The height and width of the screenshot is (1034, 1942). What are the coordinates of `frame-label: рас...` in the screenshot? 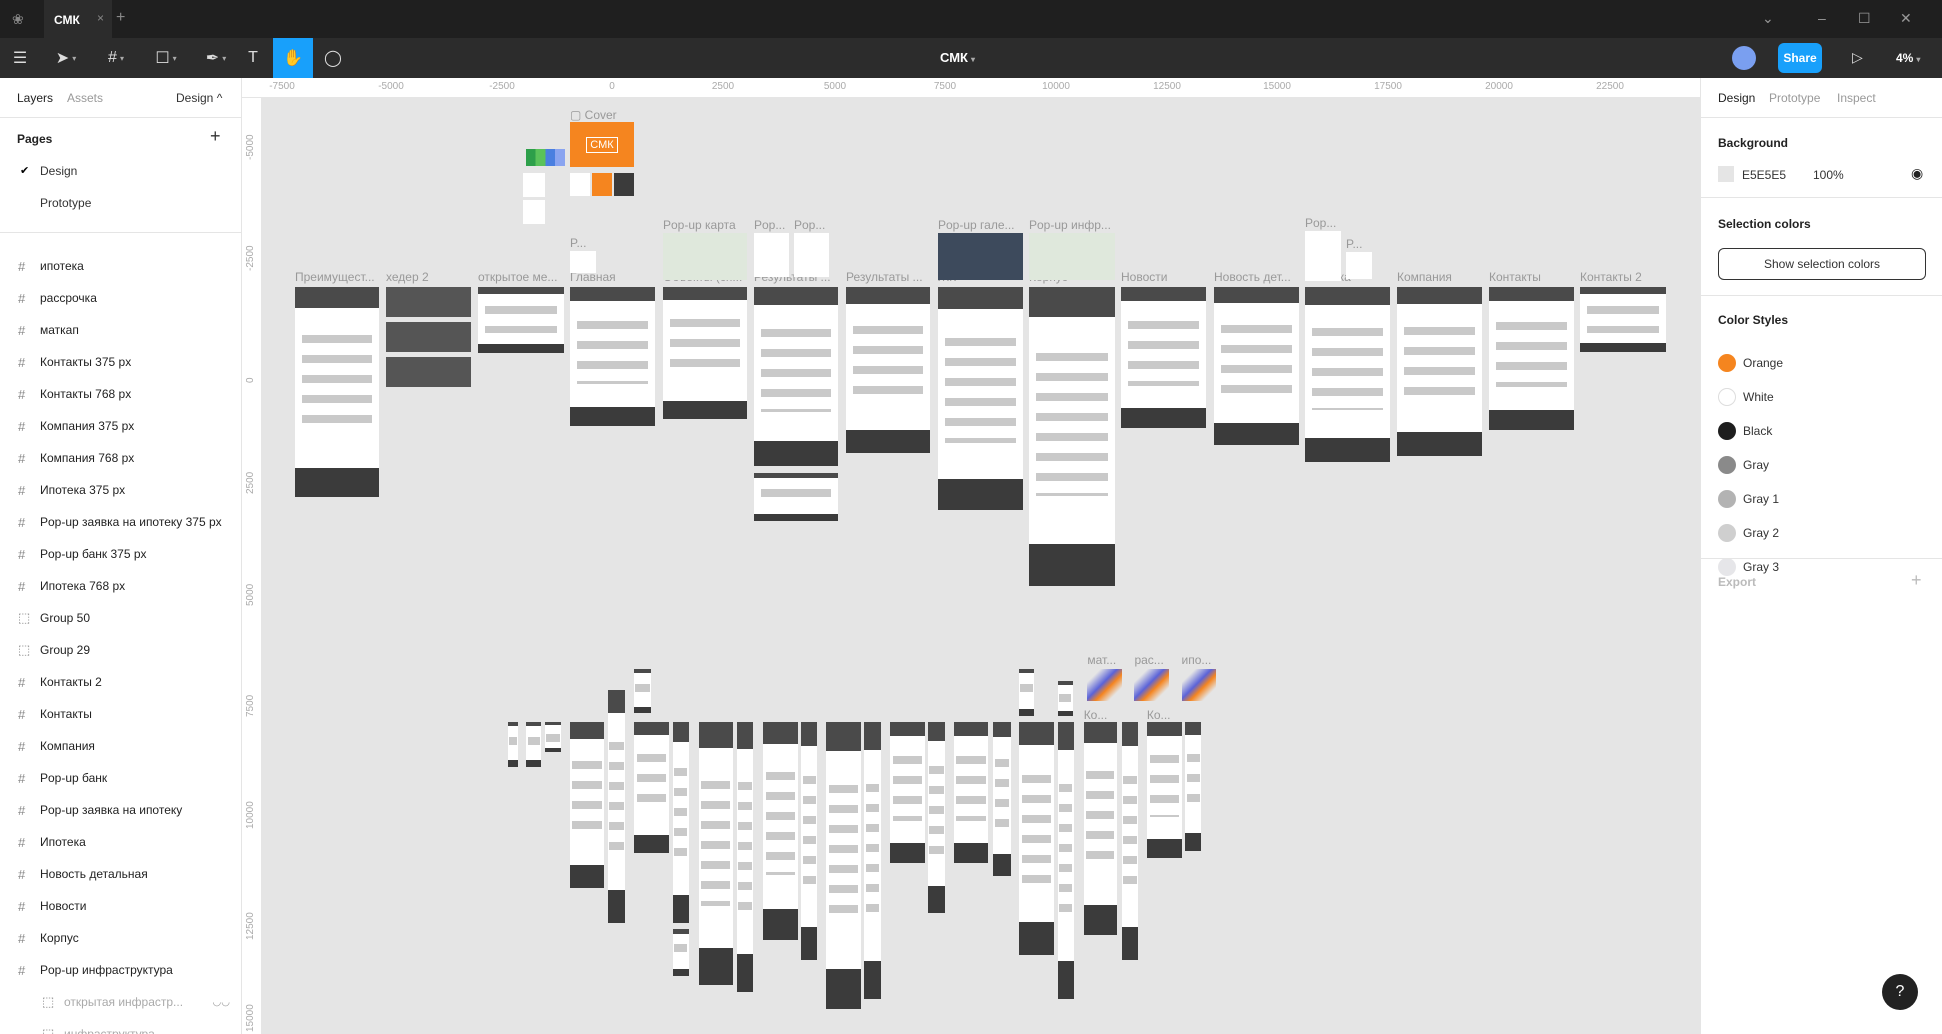 It's located at (1148, 660).